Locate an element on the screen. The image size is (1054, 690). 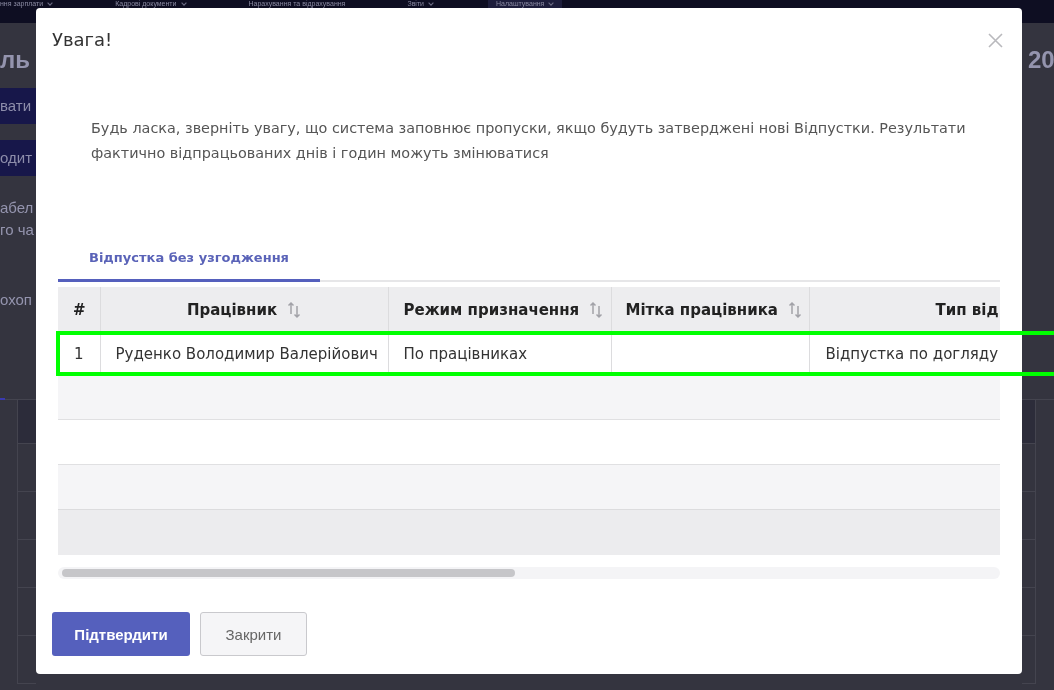
close-button is located at coordinates (995, 40).